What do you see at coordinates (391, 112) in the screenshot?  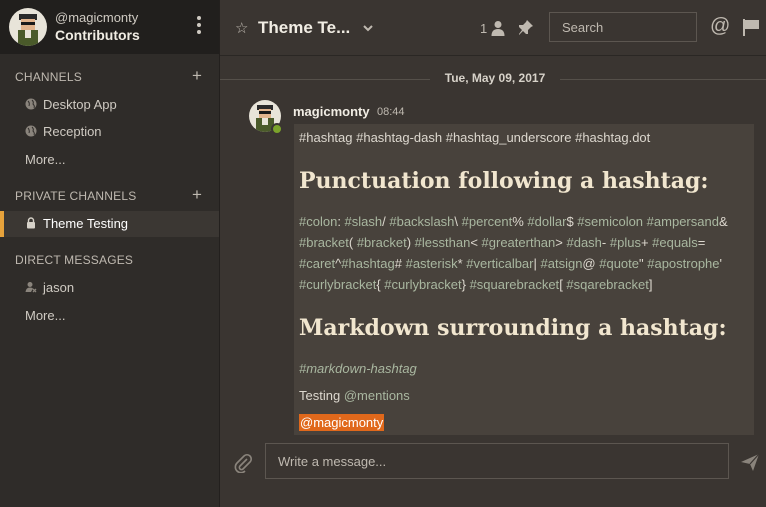 I see `post-time: 08:44` at bounding box center [391, 112].